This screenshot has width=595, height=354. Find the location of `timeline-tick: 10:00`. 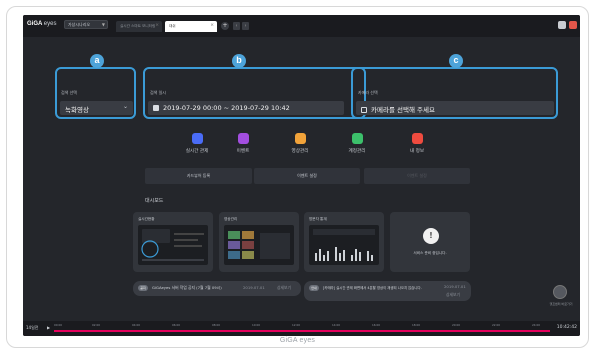

timeline-tick: 10:00 is located at coordinates (256, 325).